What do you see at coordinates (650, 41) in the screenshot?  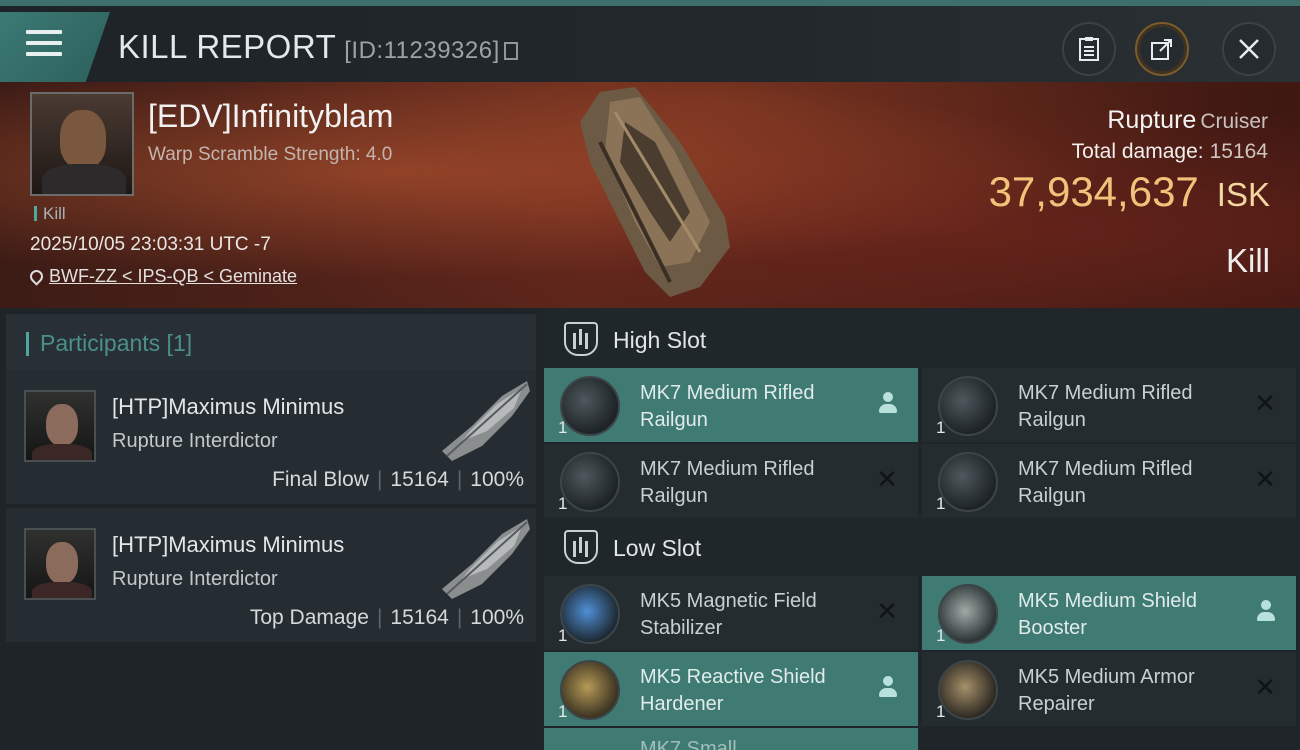 I see `title-bar: KILL REPORT [ID:11239326]` at bounding box center [650, 41].